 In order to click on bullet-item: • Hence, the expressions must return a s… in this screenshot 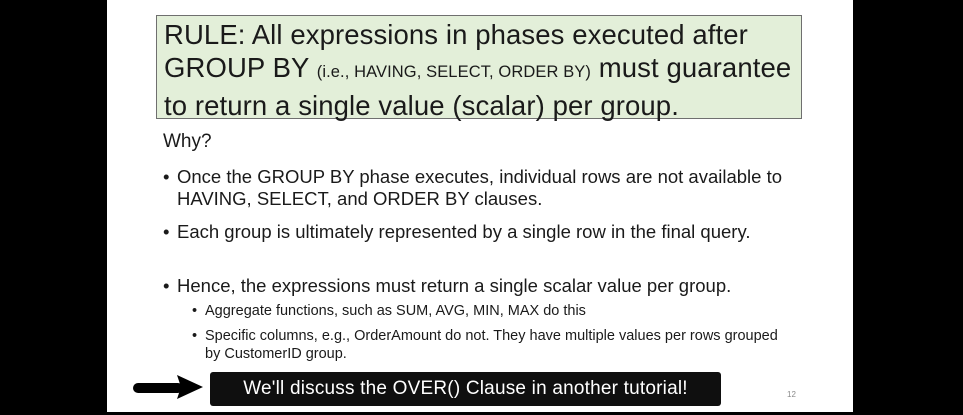, I will do `click(483, 286)`.